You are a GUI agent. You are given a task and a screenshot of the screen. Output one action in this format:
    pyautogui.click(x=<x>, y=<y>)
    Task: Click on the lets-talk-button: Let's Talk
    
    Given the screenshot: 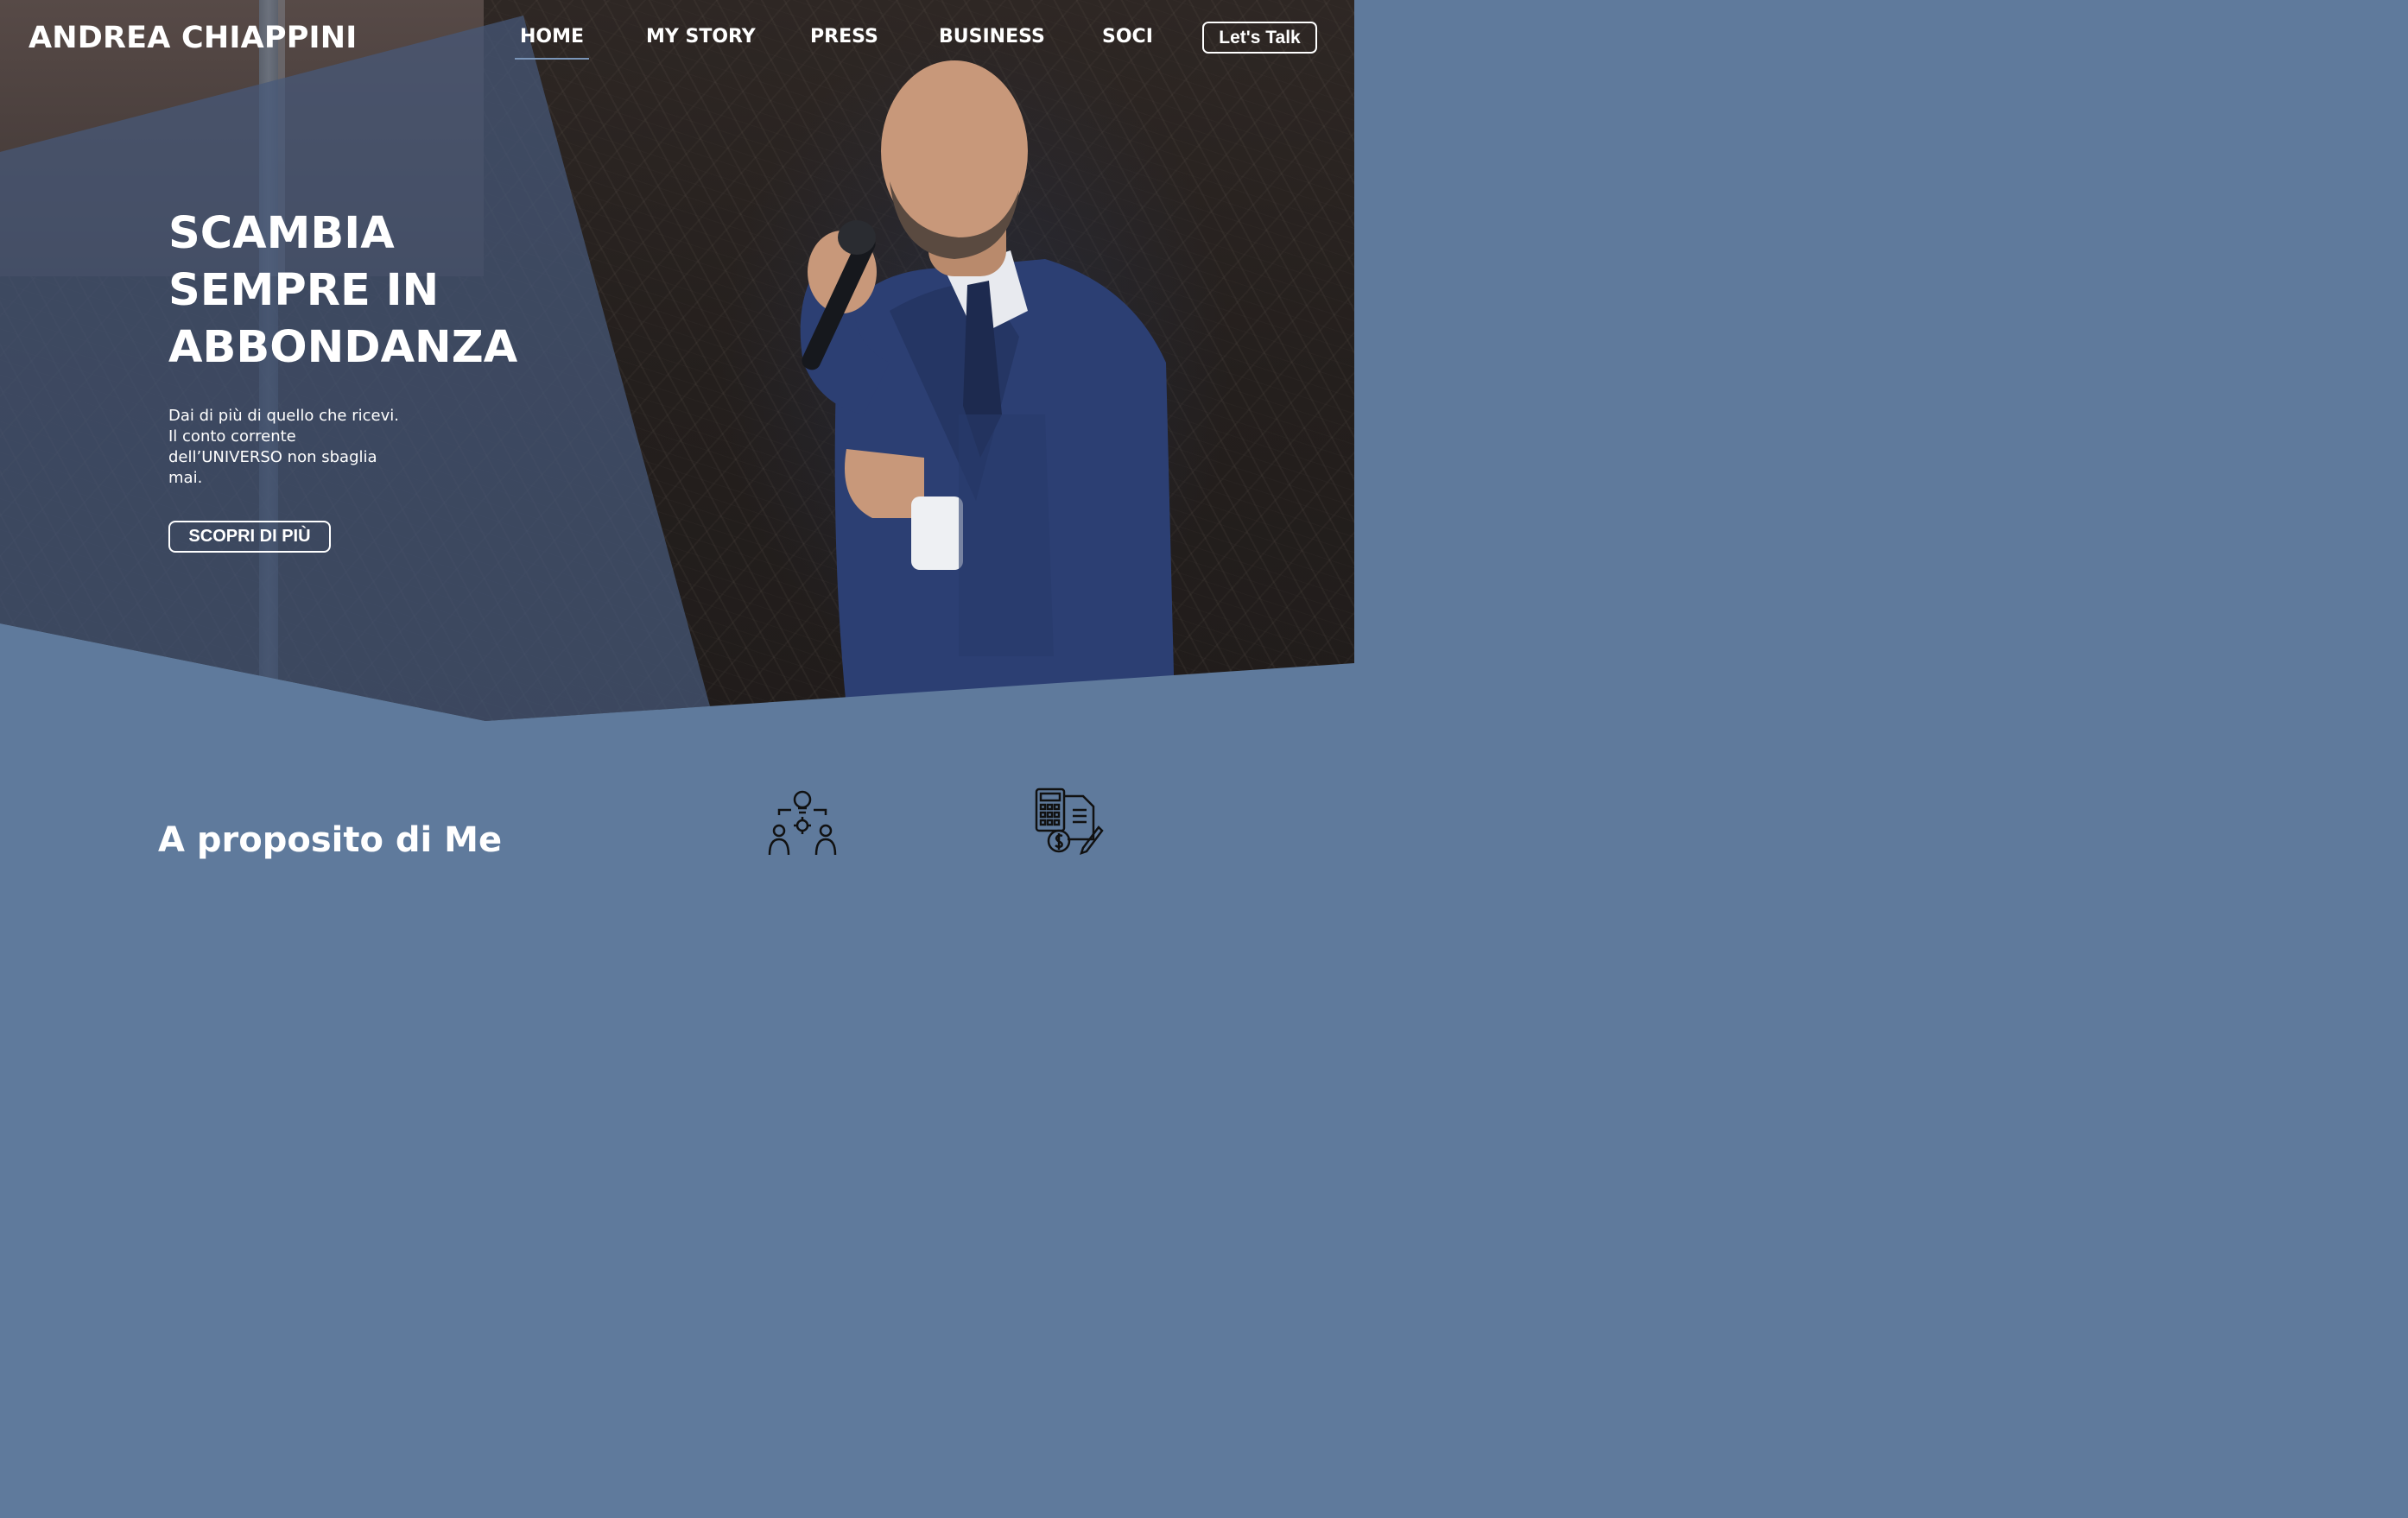 What is the action you would take?
    pyautogui.click(x=1259, y=38)
    